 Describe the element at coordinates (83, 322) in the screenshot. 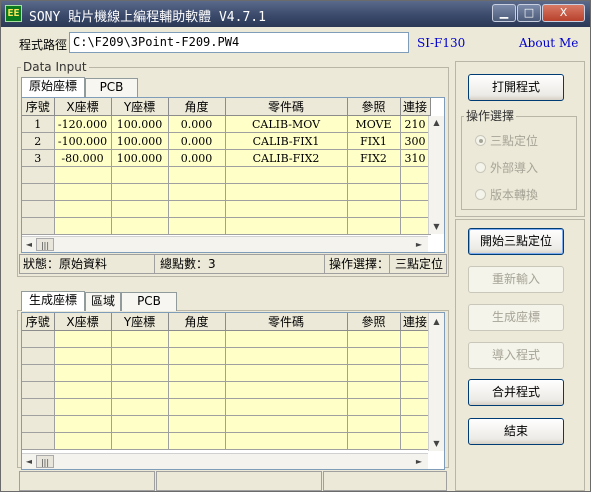

I see `out-col-header-x: X座標` at that location.